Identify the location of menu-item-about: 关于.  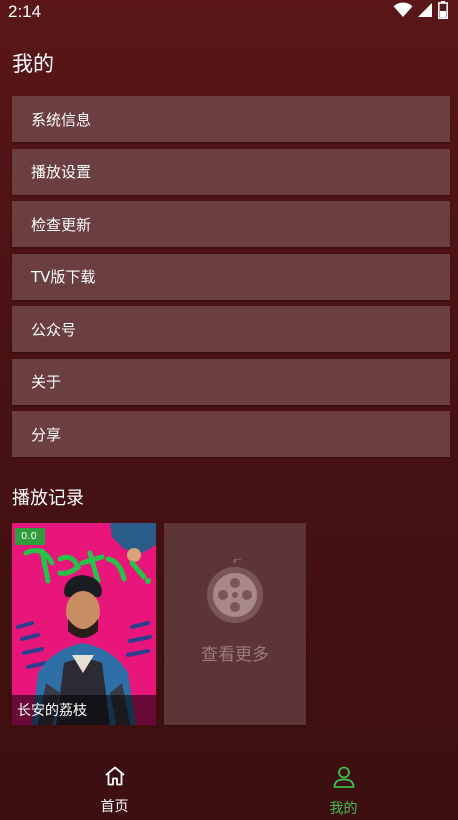
(231, 381).